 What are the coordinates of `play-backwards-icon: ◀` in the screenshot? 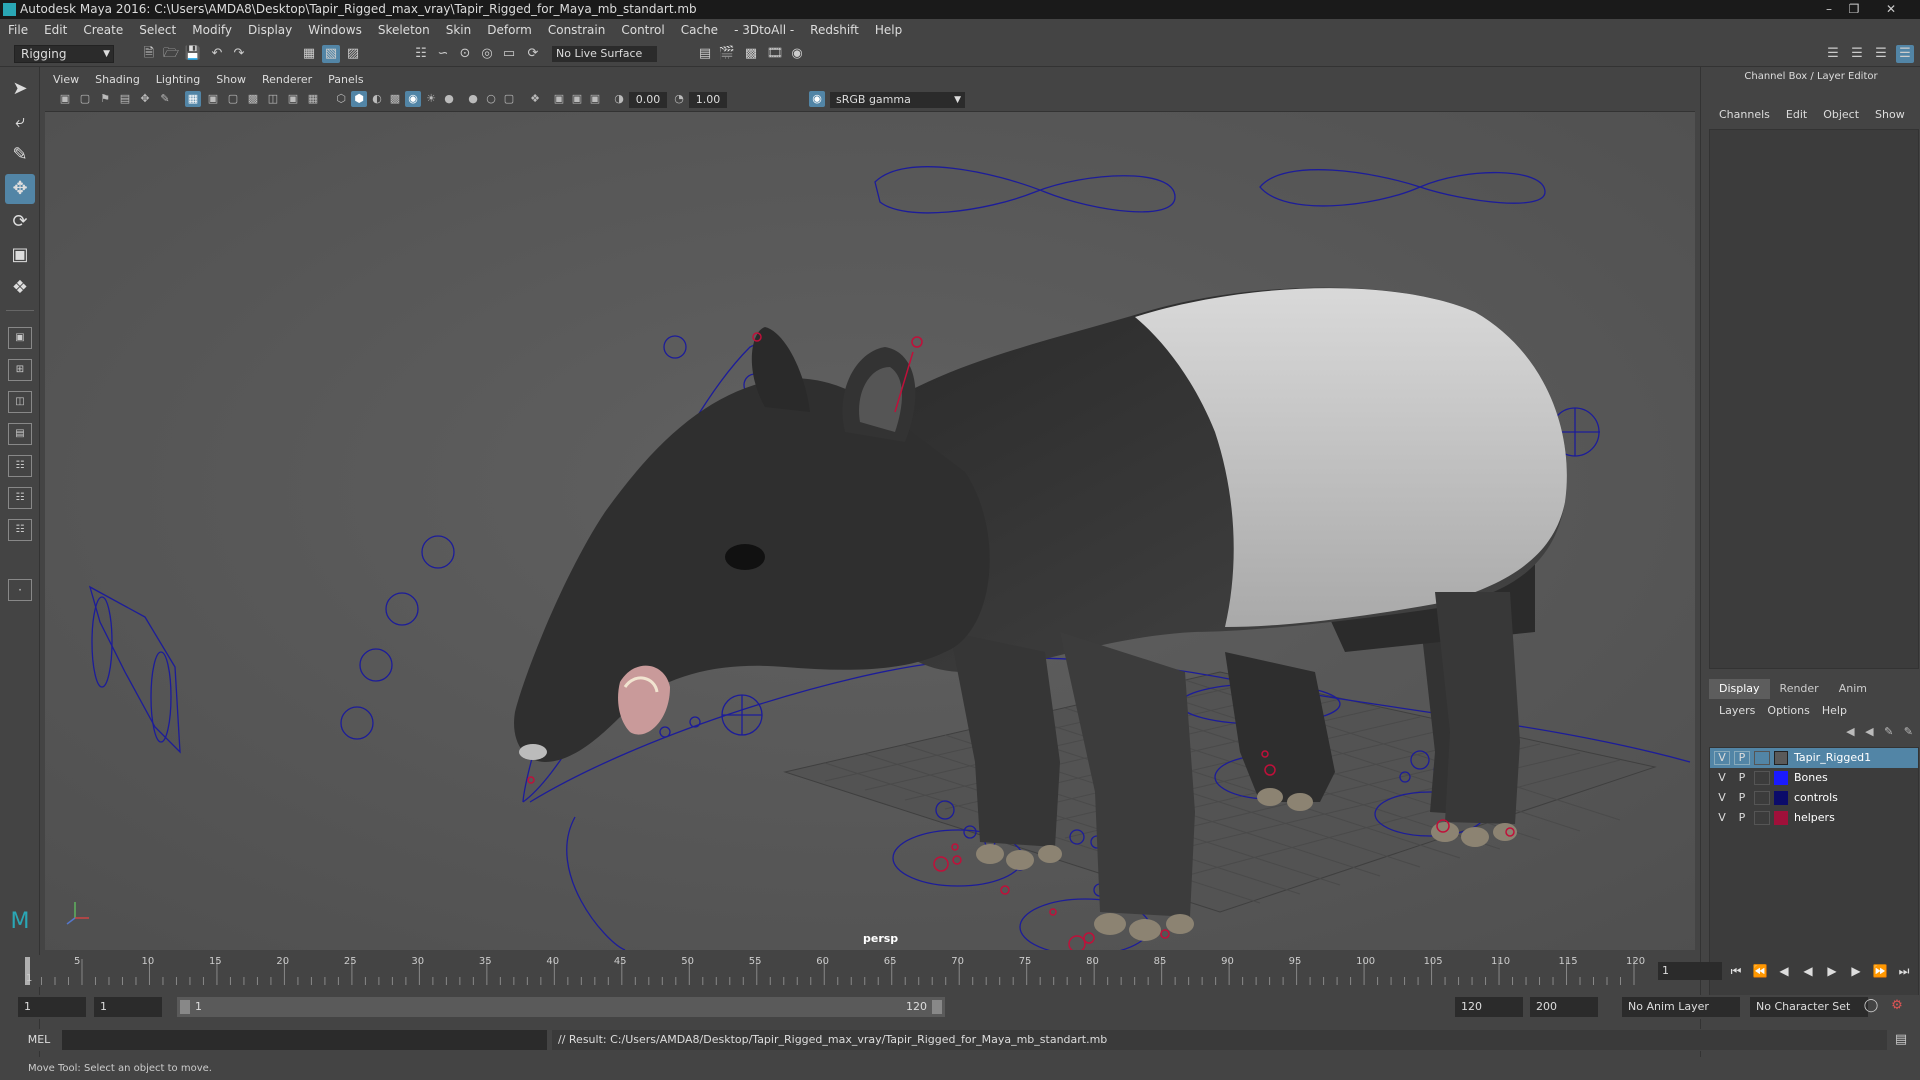 It's located at (1808, 971).